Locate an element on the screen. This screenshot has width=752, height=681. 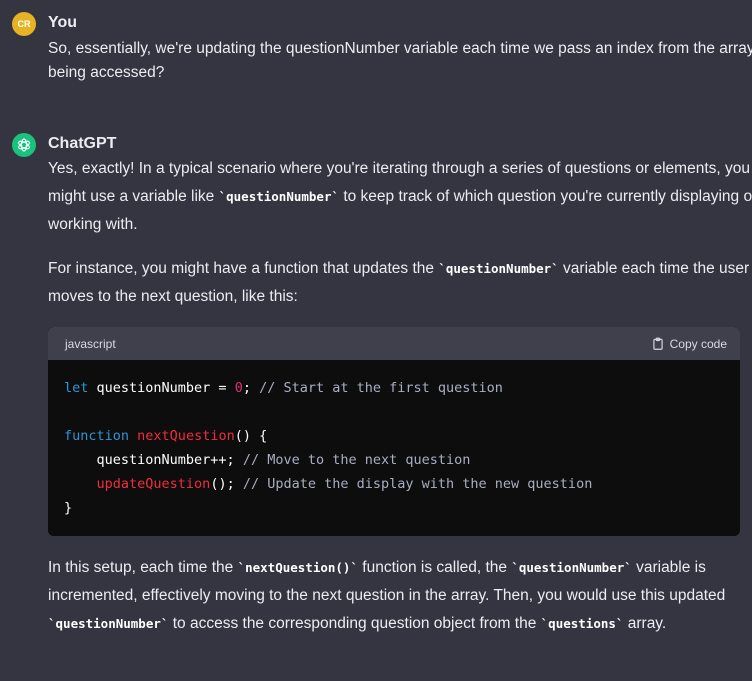
inline-code: `questions` is located at coordinates (582, 623).